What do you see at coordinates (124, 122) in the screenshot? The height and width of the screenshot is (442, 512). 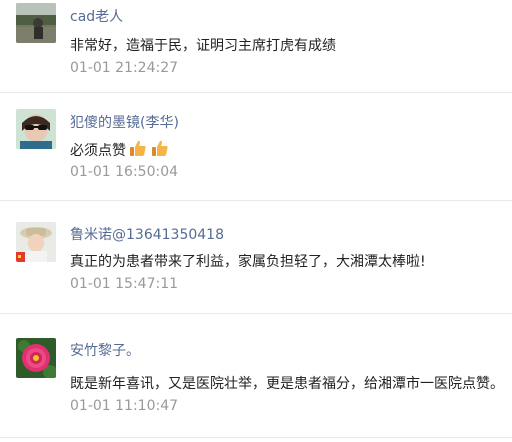 I see `commenter-name: 犯傻的墨镜(李华)` at bounding box center [124, 122].